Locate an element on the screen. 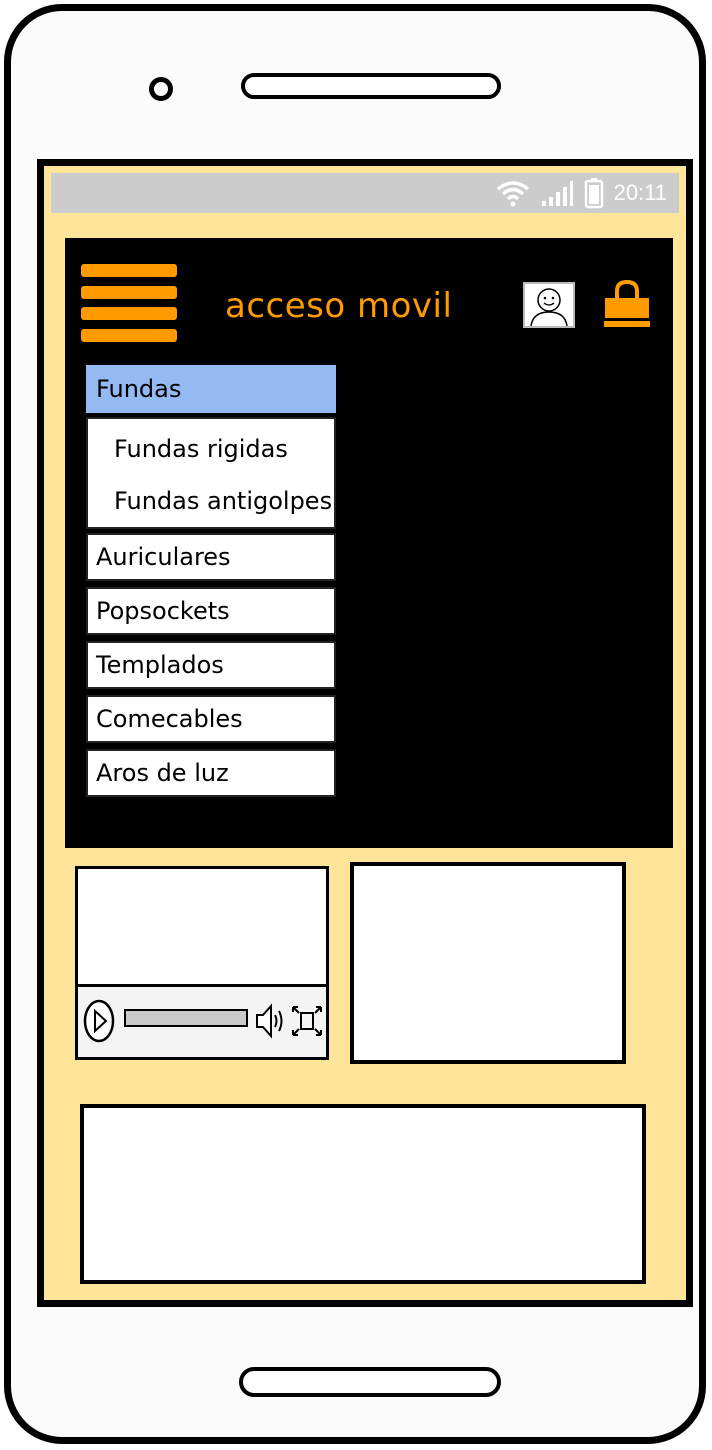 This screenshot has height=1450, width=712. menu-item-comecables: Comecables is located at coordinates (211, 719).